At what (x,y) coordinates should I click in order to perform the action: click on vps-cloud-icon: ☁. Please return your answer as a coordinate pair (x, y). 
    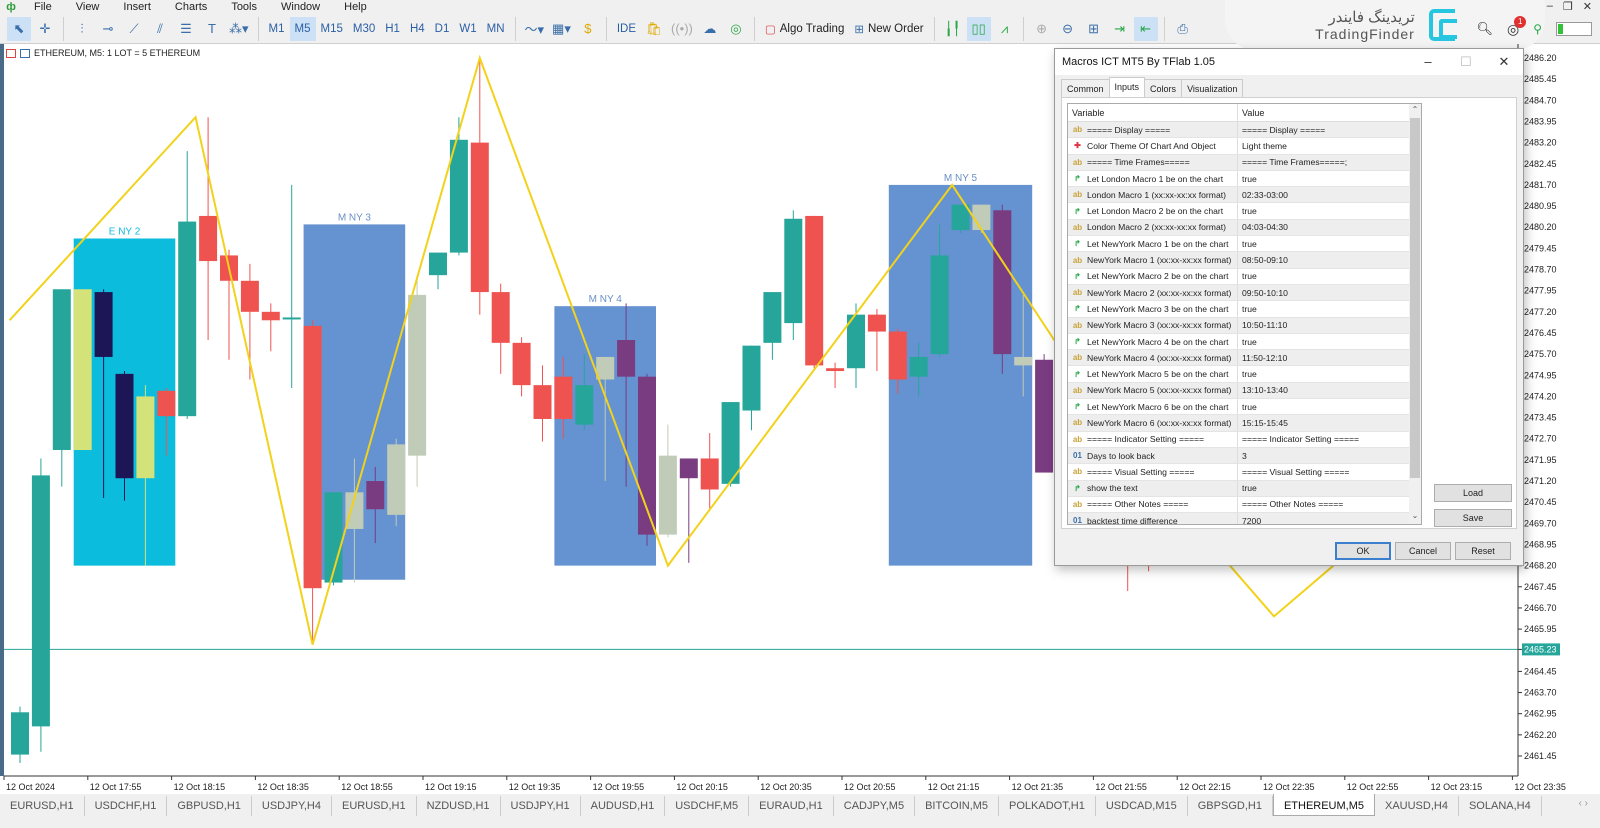
    Looking at the image, I should click on (710, 29).